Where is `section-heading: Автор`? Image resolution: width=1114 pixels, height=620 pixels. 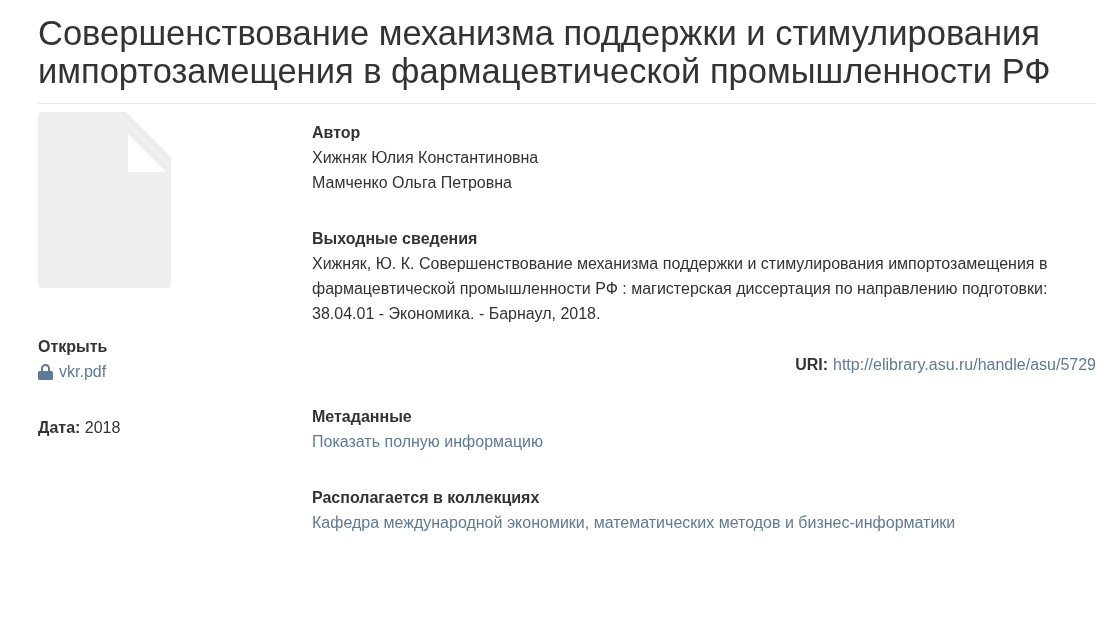
section-heading: Автор is located at coordinates (337, 133).